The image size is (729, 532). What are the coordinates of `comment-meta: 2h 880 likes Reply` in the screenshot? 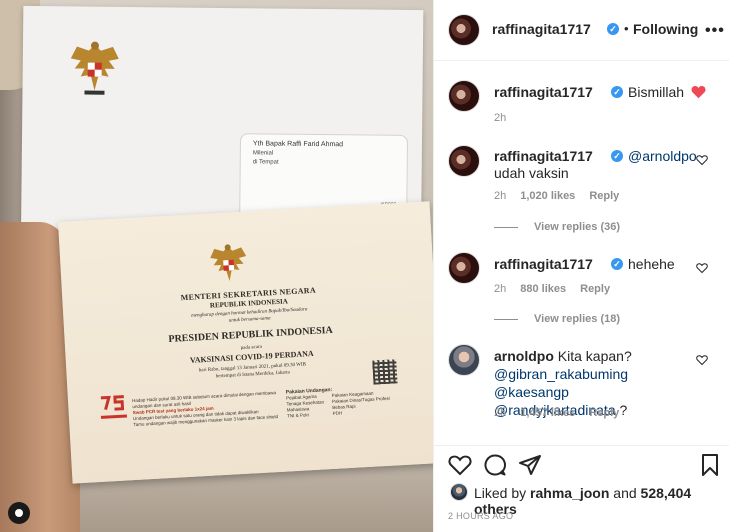 It's located at (559, 289).